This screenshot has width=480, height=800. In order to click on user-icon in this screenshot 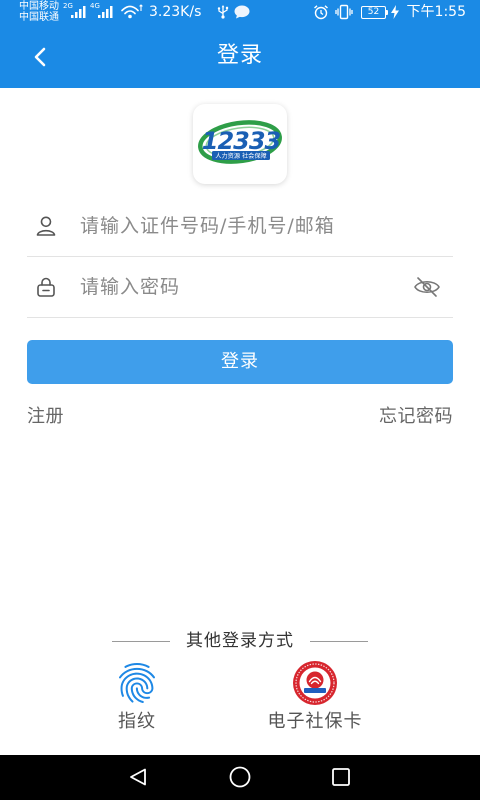, I will do `click(46, 226)`.